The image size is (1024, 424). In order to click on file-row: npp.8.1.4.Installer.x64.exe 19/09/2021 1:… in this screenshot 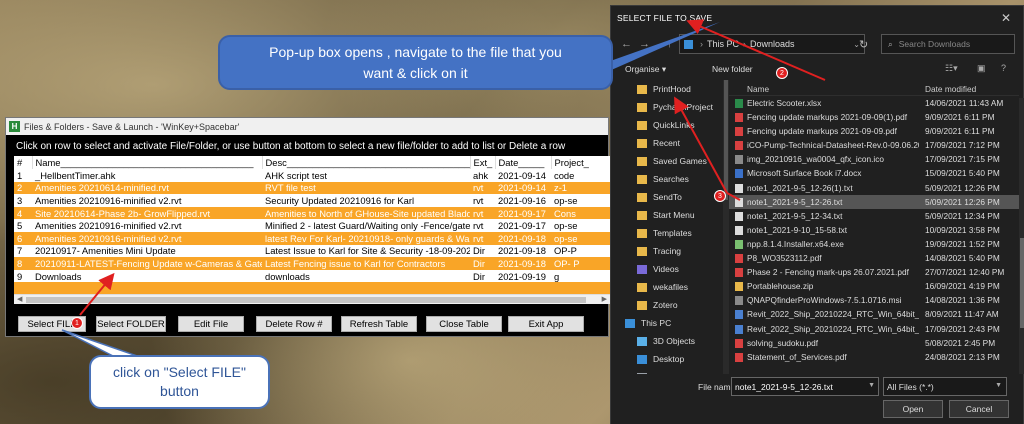, I will do `click(874, 244)`.